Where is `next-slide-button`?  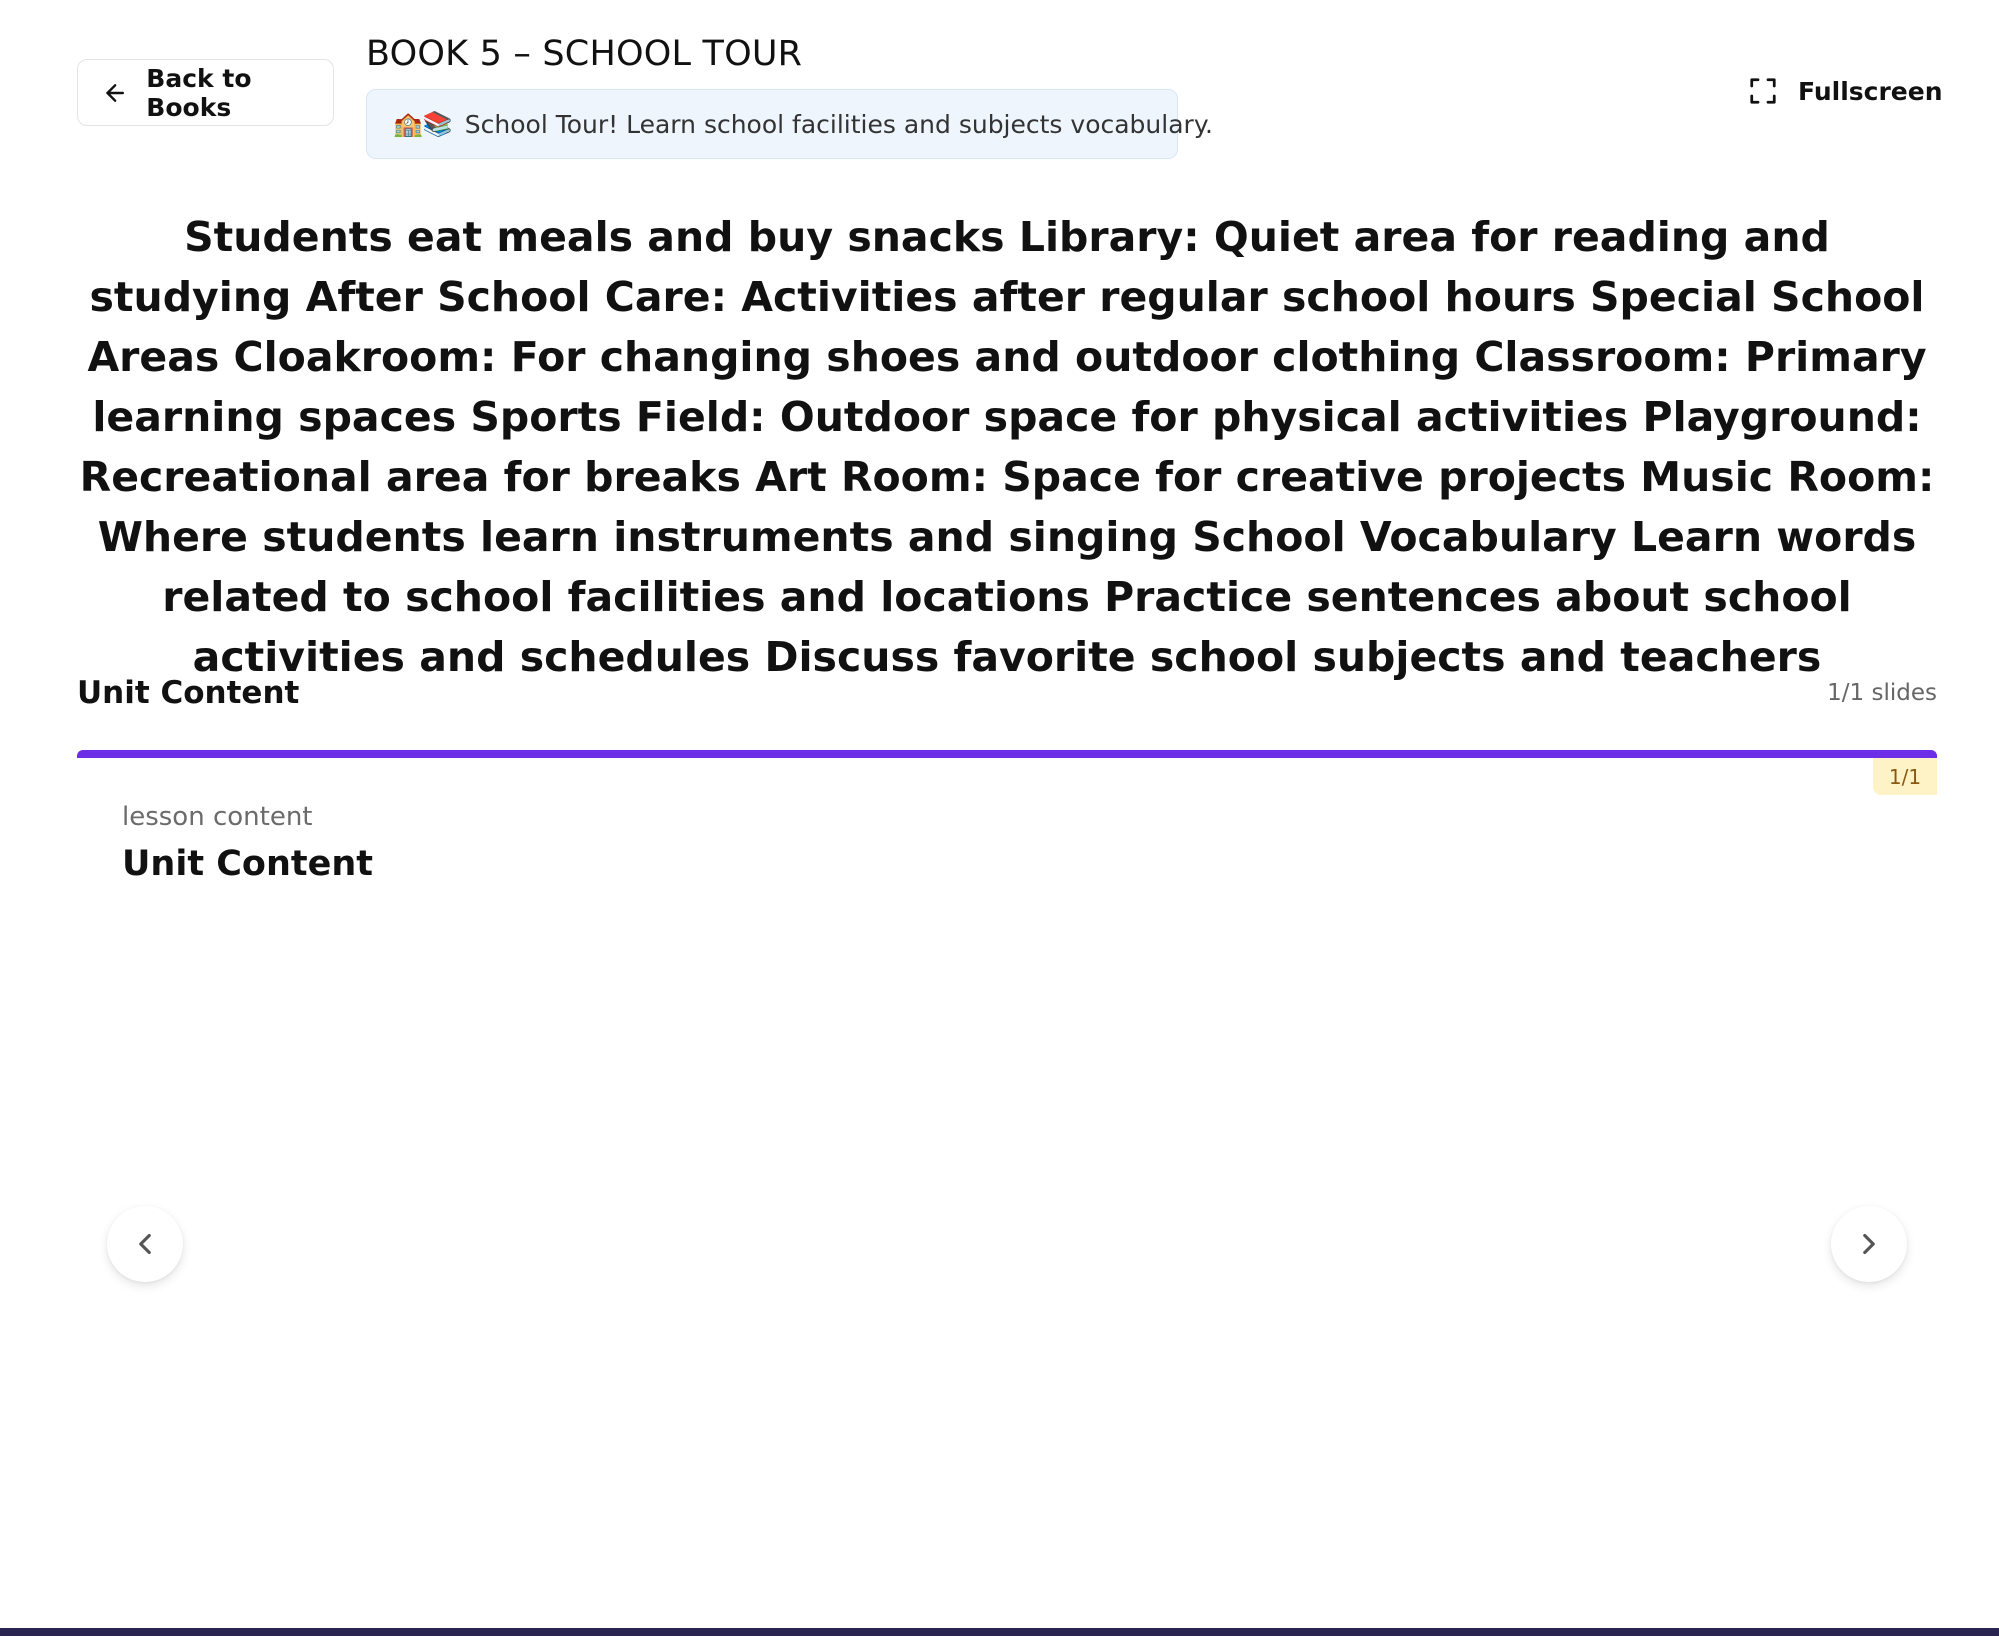
next-slide-button is located at coordinates (1869, 1244).